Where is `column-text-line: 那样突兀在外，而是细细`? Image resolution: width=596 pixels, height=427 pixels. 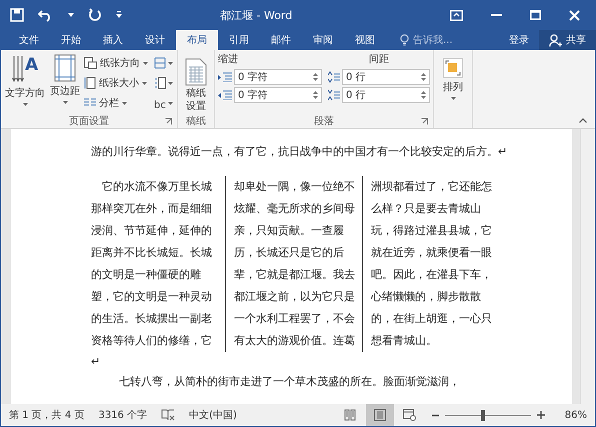 column-text-line: 那样突兀在外，而是细细 is located at coordinates (152, 209).